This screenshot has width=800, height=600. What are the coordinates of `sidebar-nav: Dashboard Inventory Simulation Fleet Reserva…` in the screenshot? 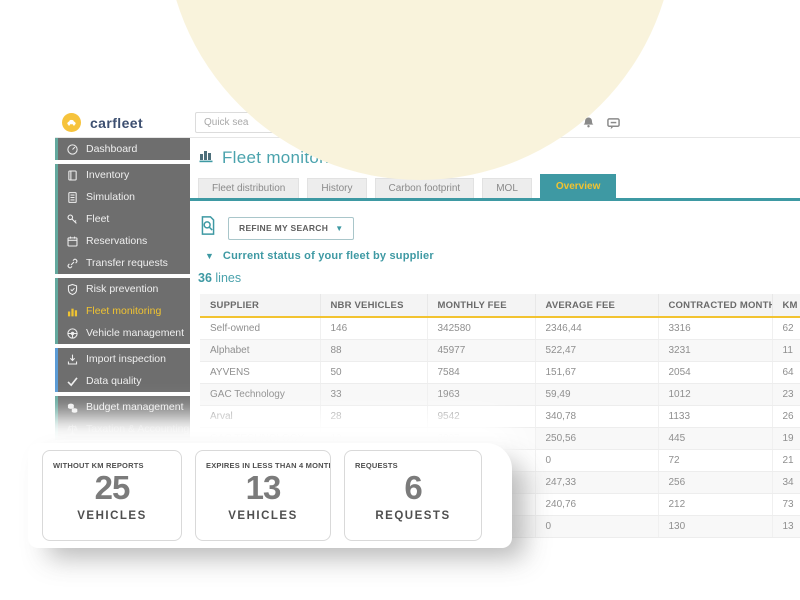 It's located at (122, 291).